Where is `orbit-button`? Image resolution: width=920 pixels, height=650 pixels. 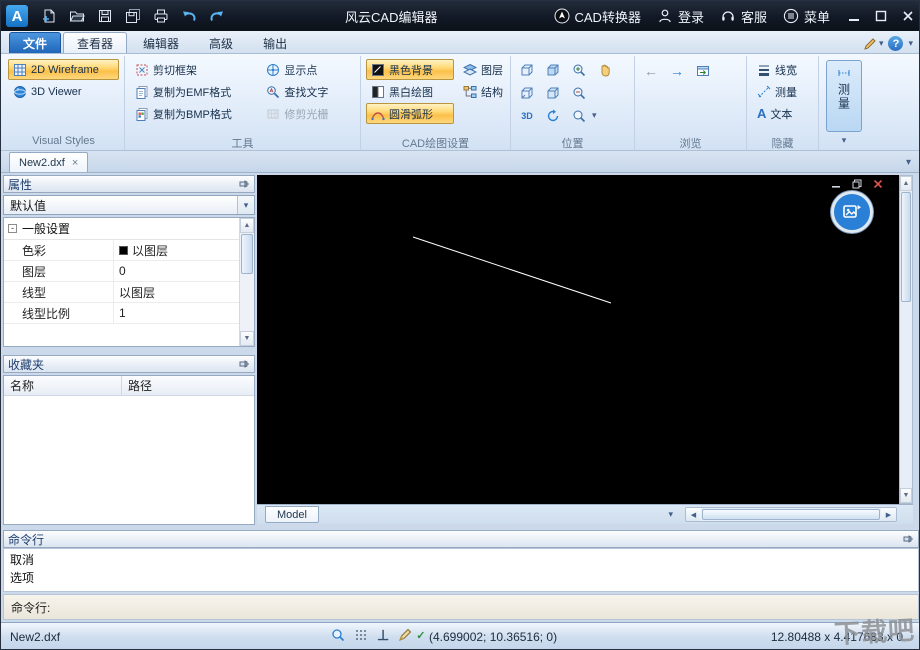
orbit-button is located at coordinates (553, 115).